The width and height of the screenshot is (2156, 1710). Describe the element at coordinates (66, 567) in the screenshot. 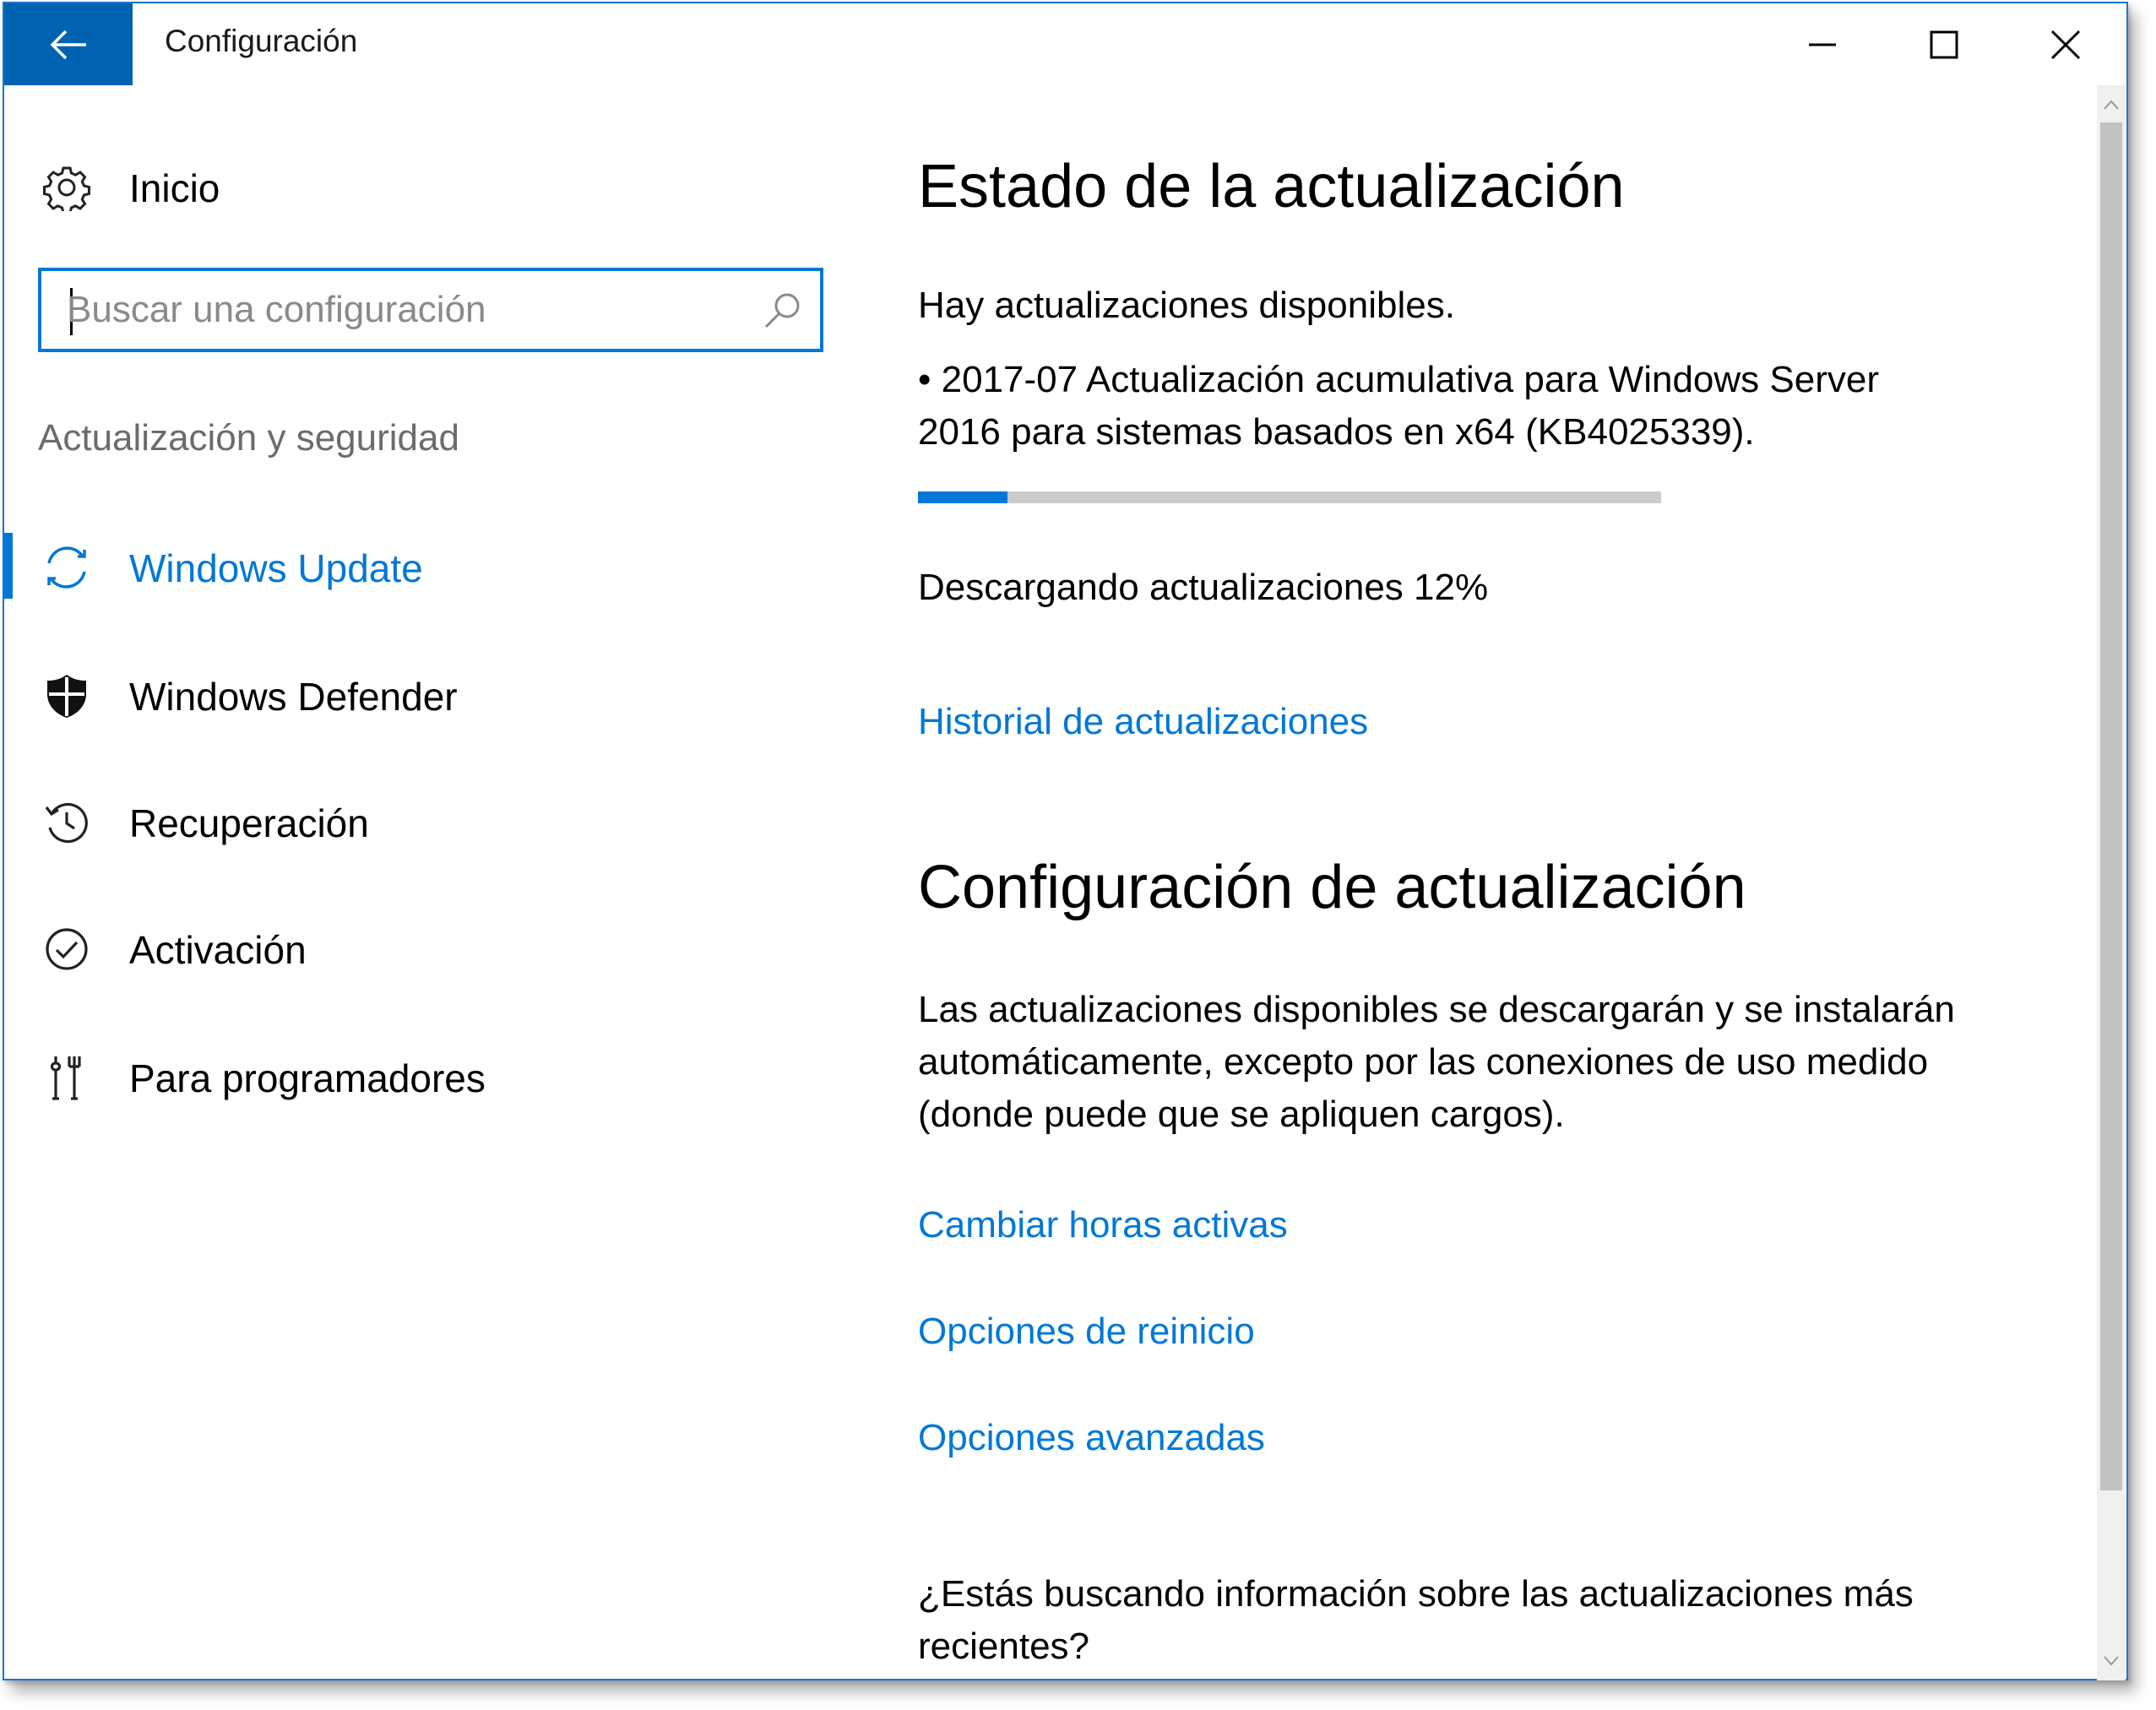

I see `sync-icon` at that location.